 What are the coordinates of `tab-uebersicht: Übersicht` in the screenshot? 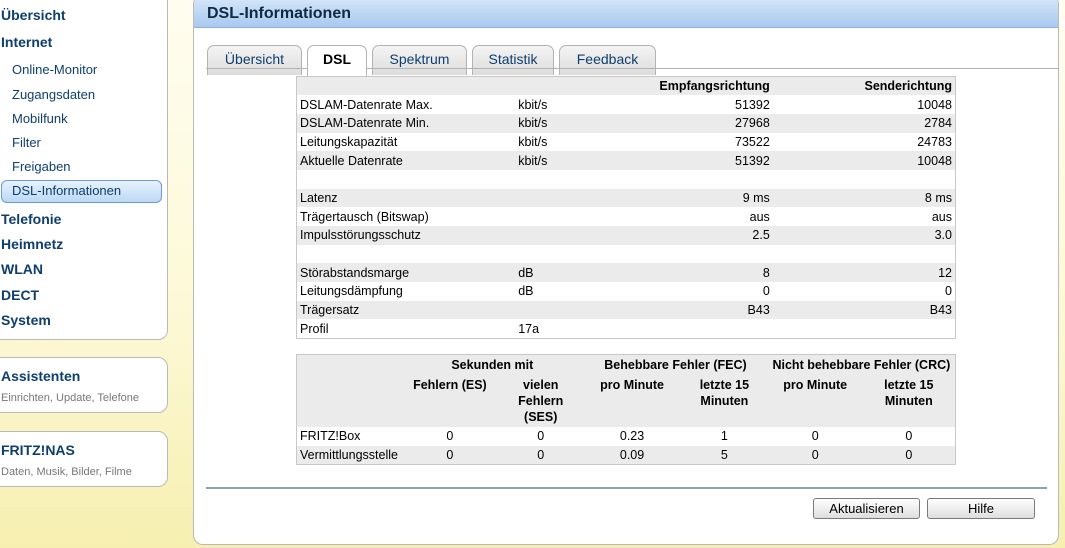 It's located at (254, 60).